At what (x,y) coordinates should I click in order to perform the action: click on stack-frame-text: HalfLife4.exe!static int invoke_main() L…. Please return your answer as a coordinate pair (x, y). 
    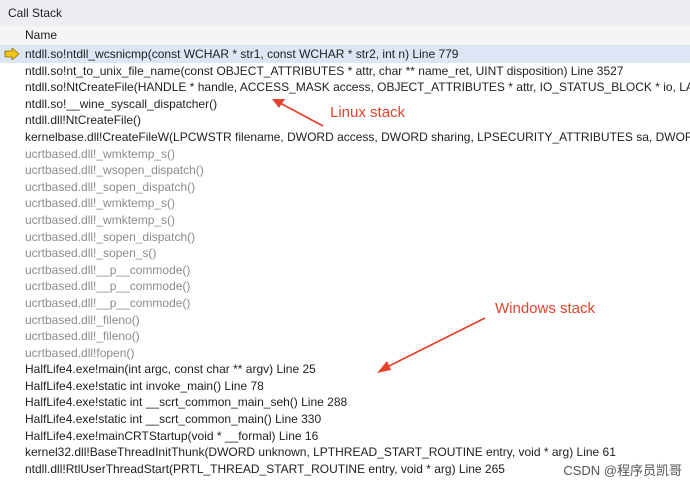
    Looking at the image, I should click on (144, 385).